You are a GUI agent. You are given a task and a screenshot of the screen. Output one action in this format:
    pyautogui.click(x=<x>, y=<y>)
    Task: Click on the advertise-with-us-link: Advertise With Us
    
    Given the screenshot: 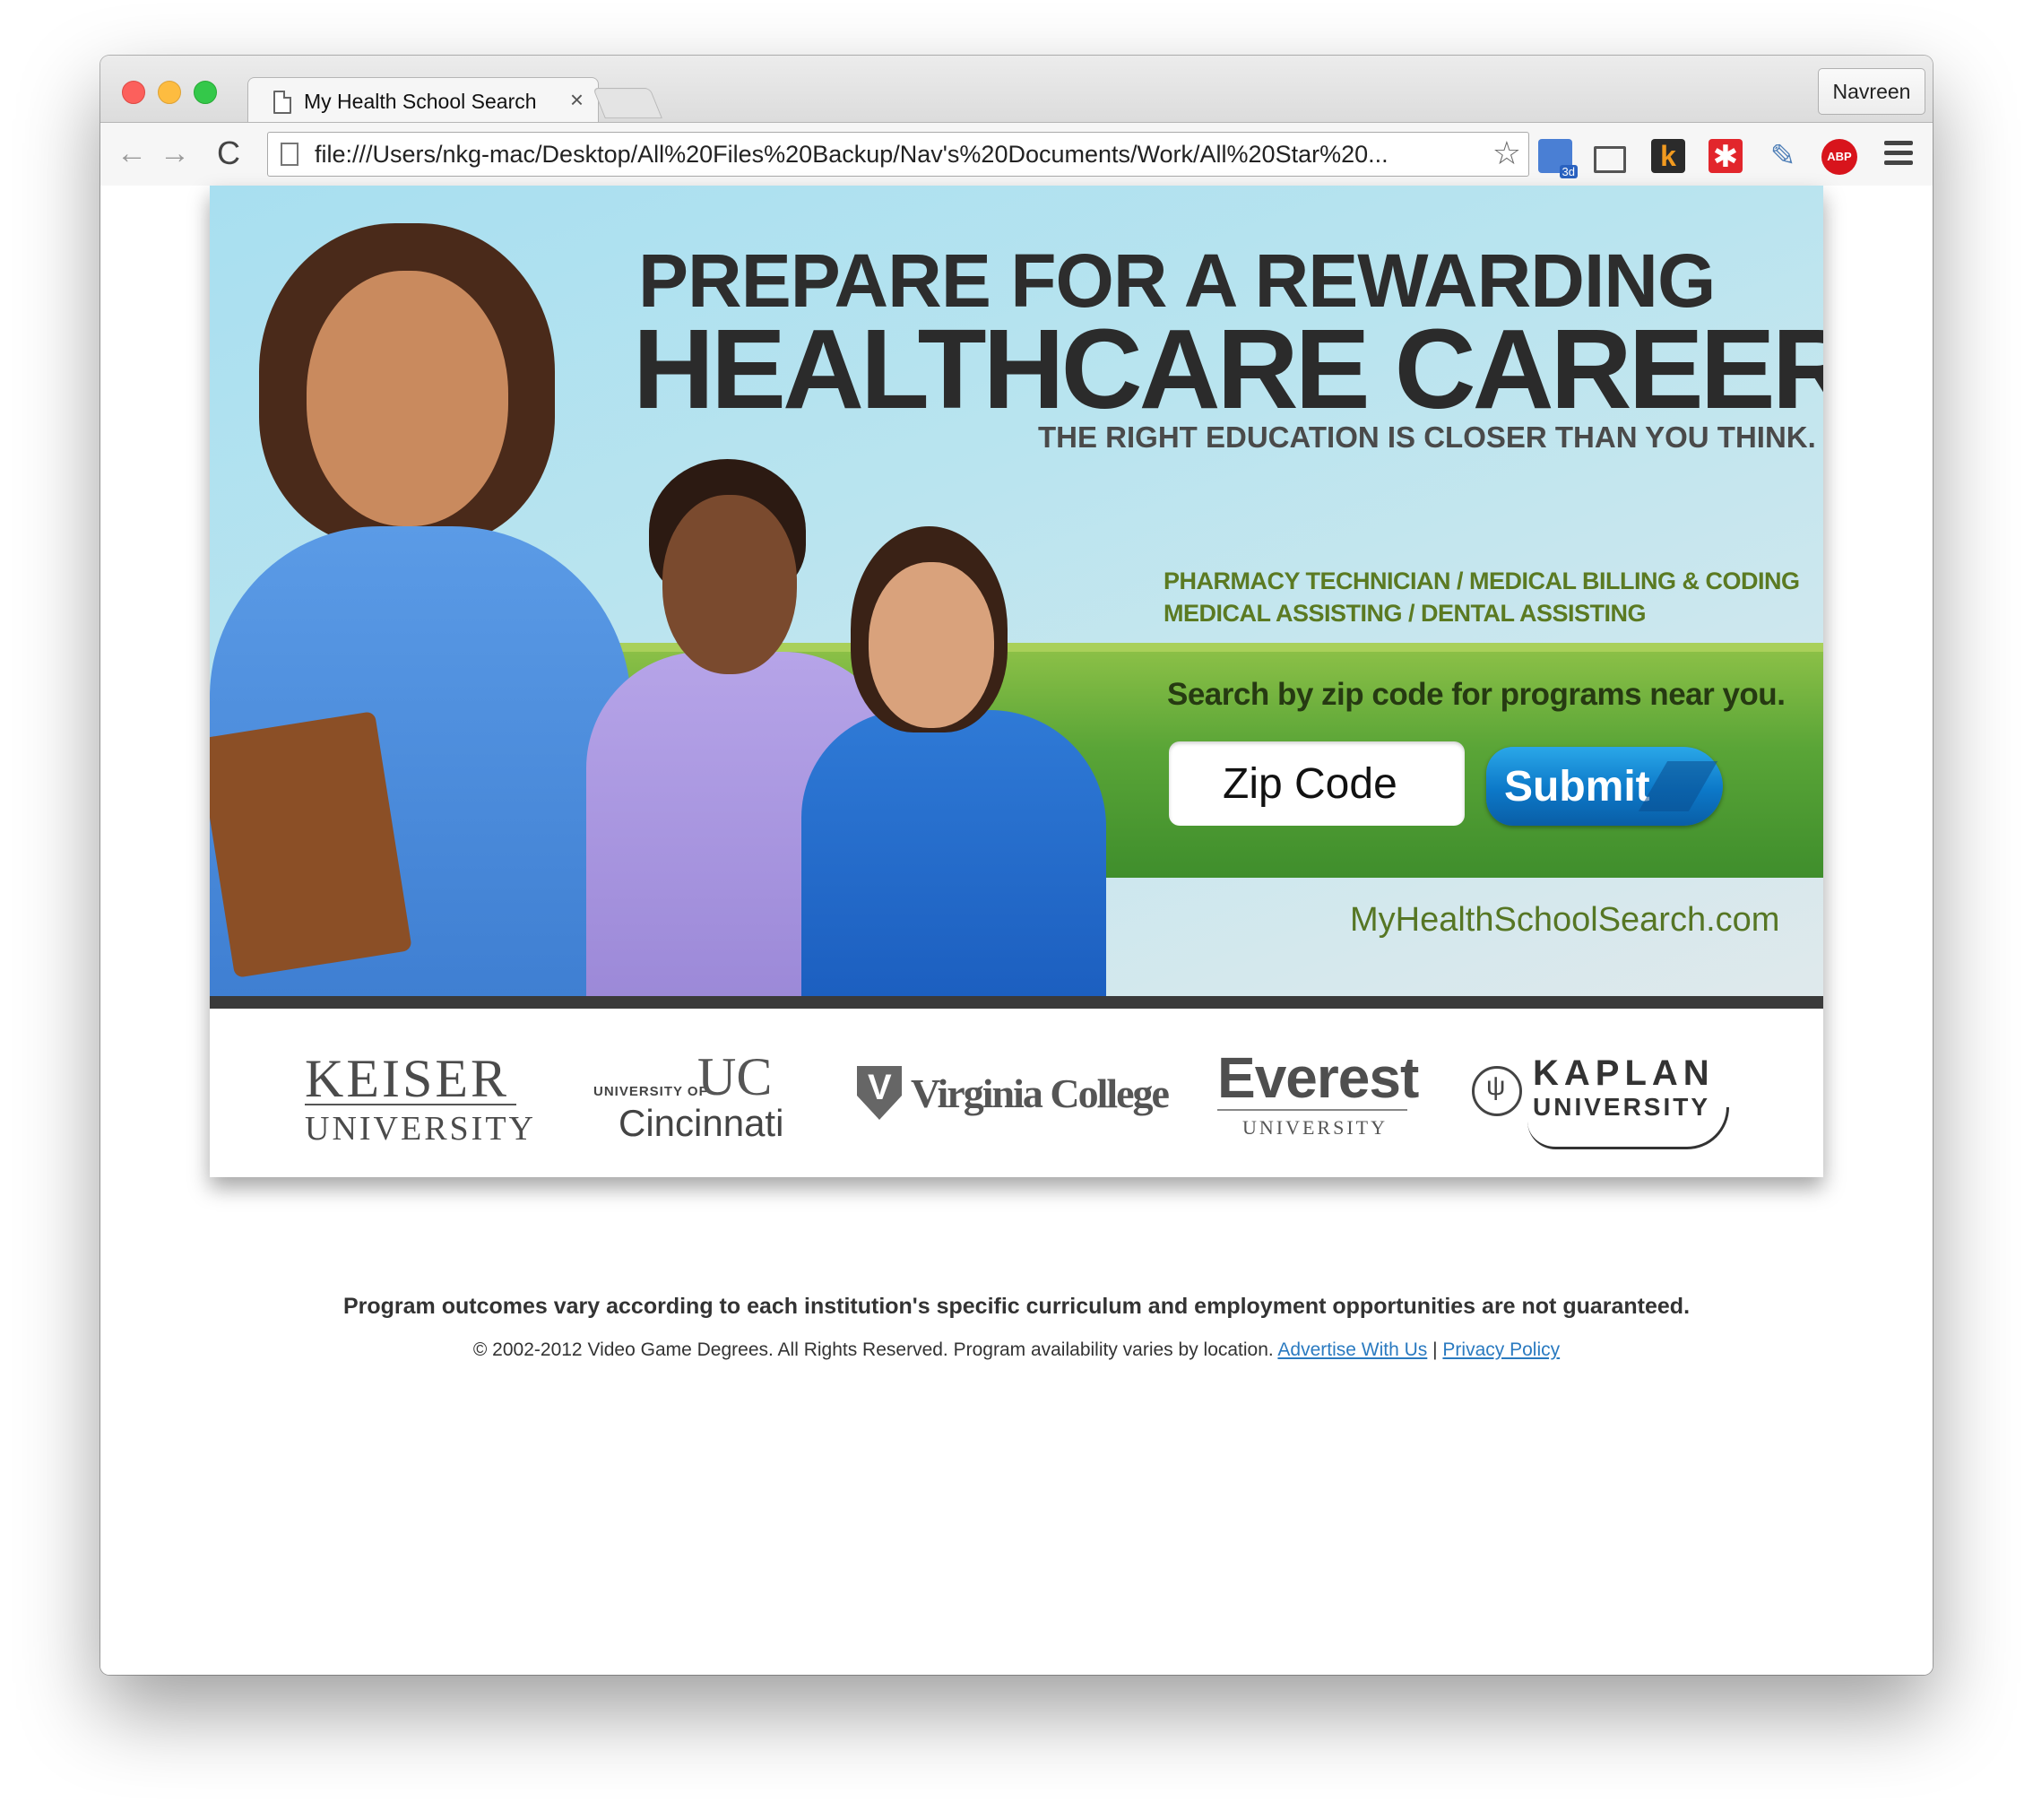 What is the action you would take?
    pyautogui.click(x=1352, y=1350)
    